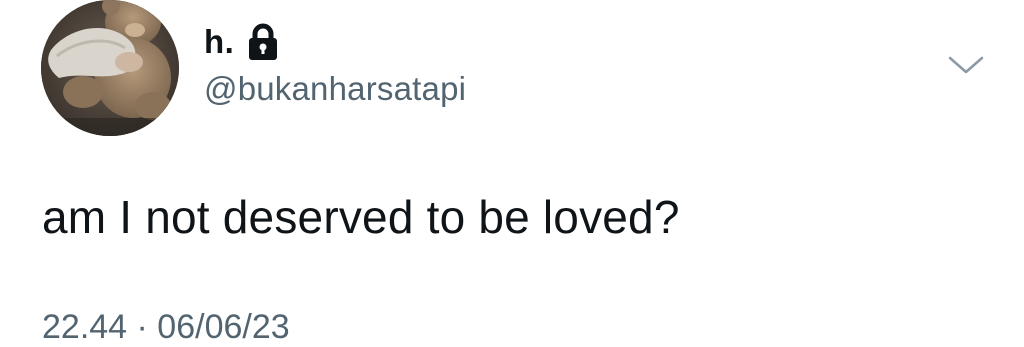 The width and height of the screenshot is (1024, 347). What do you see at coordinates (335, 89) in the screenshot?
I see `user-handle: @bukanharsatapi` at bounding box center [335, 89].